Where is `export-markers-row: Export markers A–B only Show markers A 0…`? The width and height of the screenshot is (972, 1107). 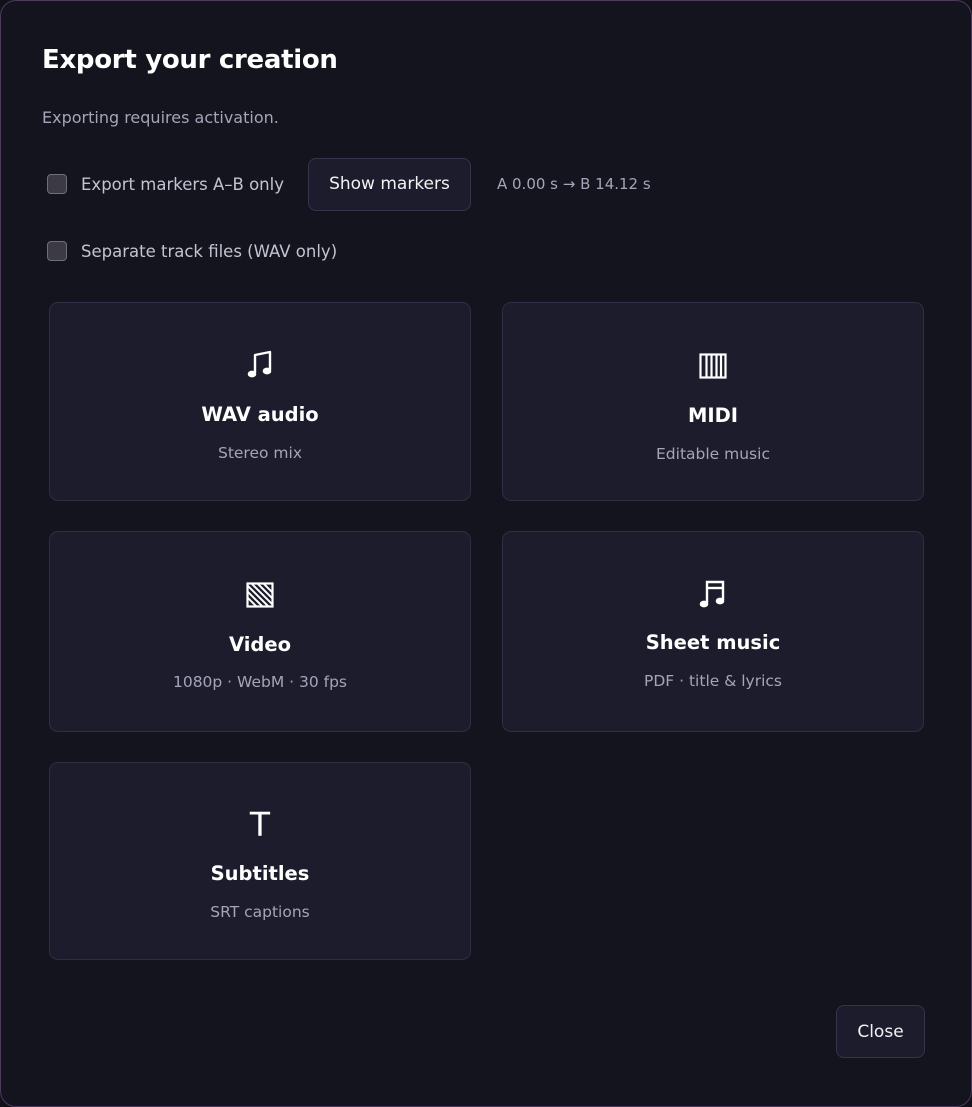
export-markers-row: Export markers A–B only Show markers A 0… is located at coordinates (349, 184).